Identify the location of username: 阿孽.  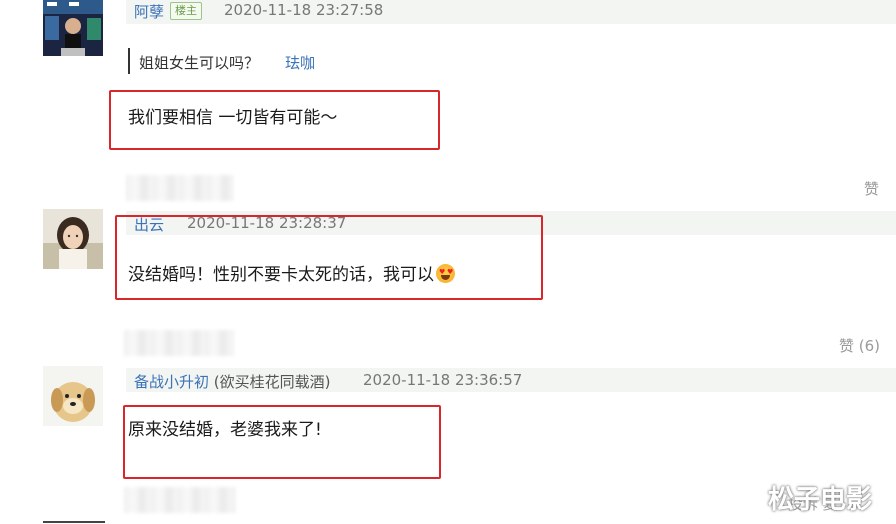
(149, 11).